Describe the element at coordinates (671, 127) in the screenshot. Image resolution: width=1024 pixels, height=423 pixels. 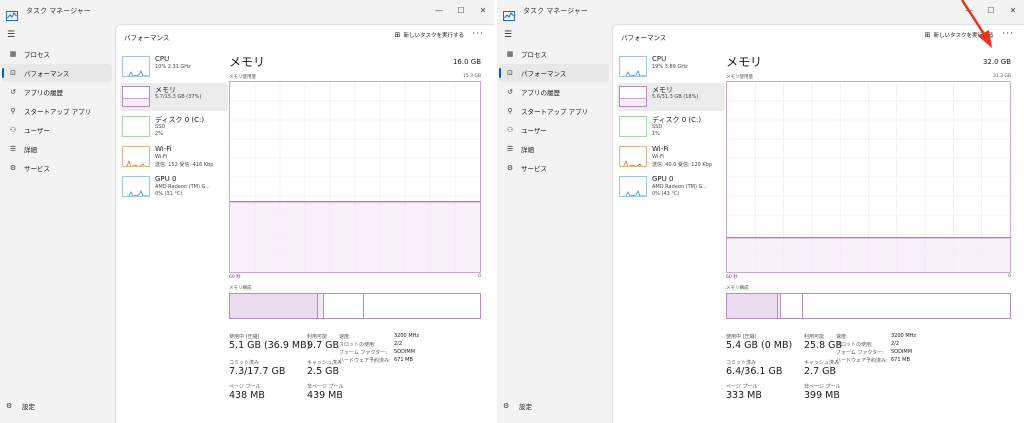
I see `device-item: ディスク 0 (C:) SSD 1%` at that location.